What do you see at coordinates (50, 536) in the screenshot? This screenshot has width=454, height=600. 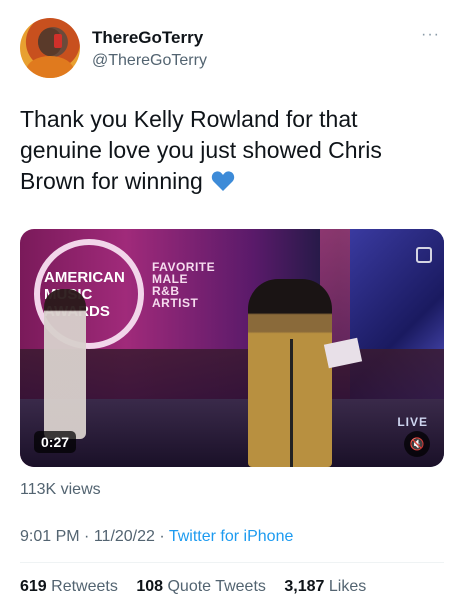 I see `tweet-time: 9:01 PM` at bounding box center [50, 536].